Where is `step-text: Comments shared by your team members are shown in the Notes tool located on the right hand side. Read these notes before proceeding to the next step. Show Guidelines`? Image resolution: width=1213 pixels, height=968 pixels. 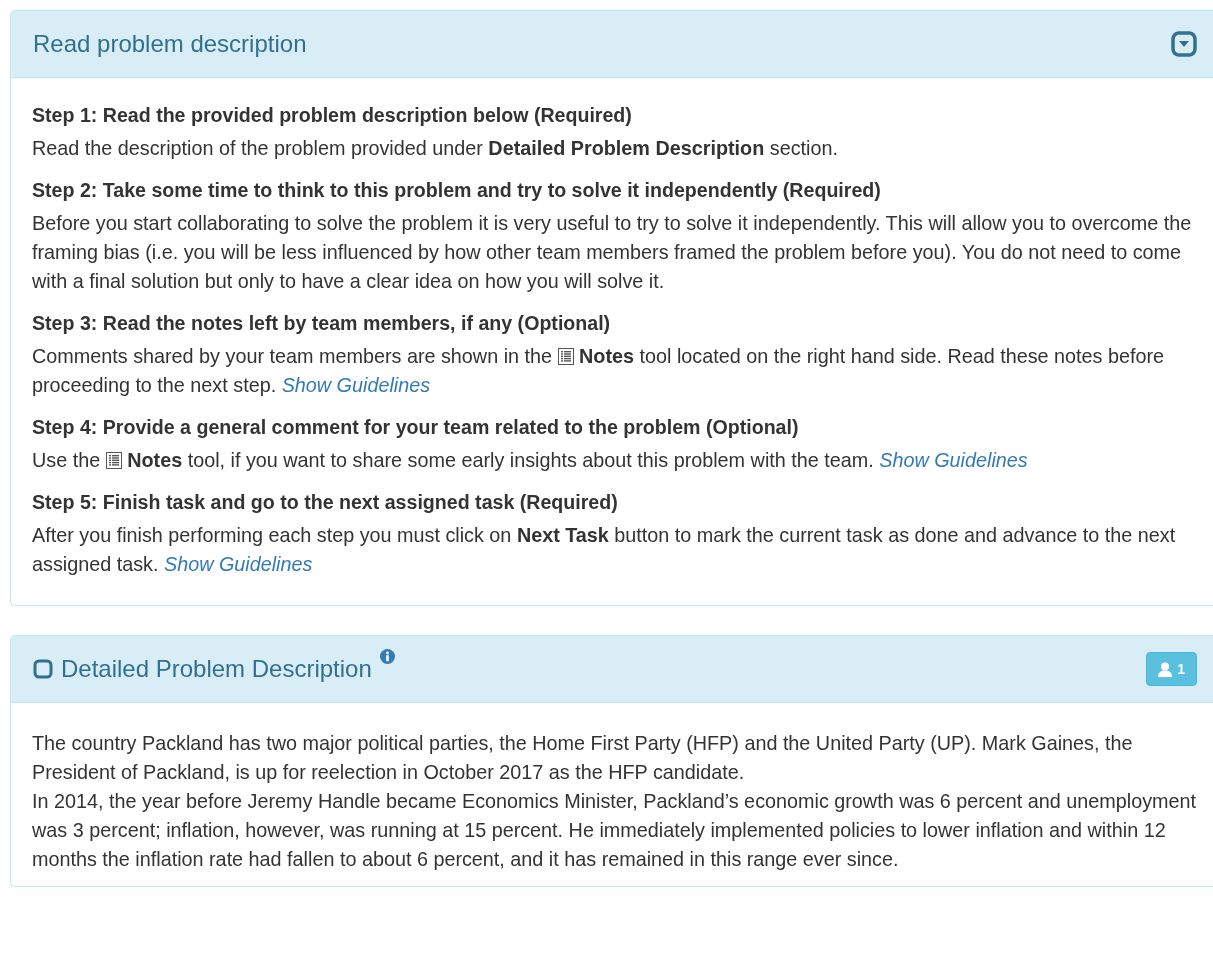
step-text: Comments shared by your team members are shown in the Notes tool located on the right hand side. Read these notes before proceeding to the next step. Show Guidelines is located at coordinates (599, 371).